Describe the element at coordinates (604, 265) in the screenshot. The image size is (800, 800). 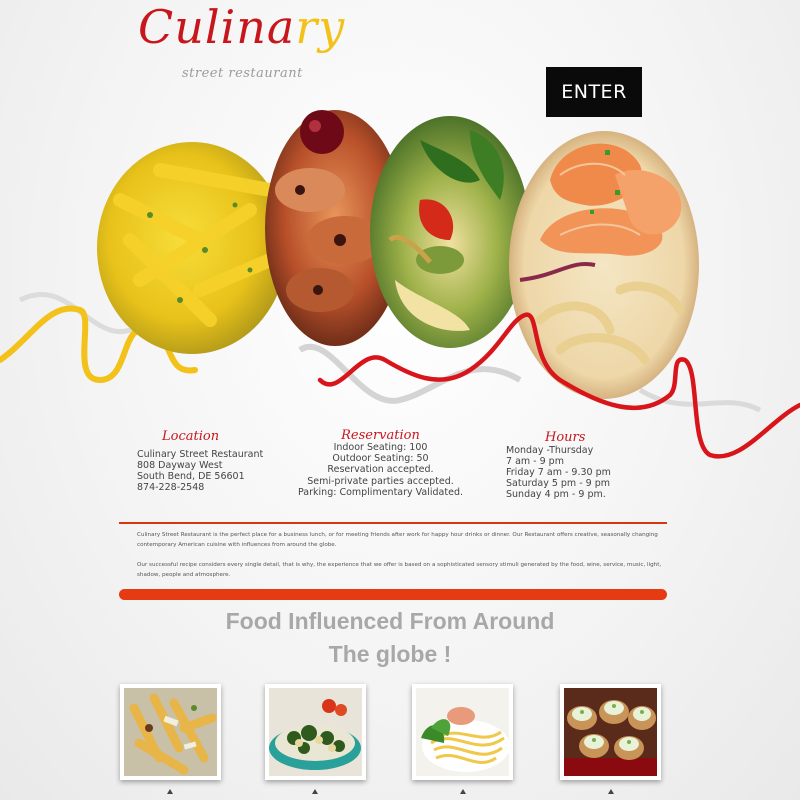
I see `food-oval-shrimp` at that location.